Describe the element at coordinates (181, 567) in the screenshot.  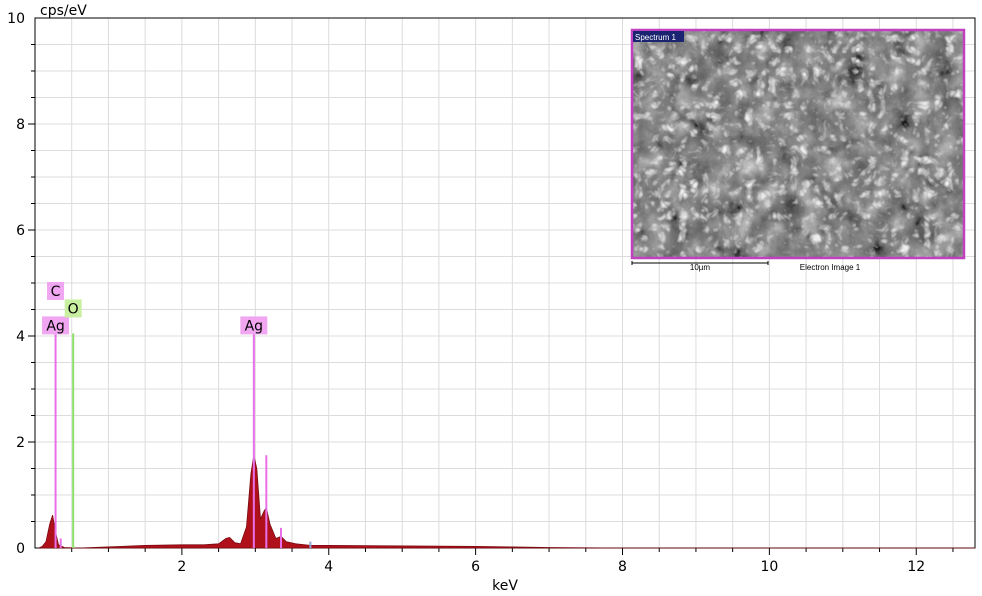
I see `x-tick-label: 2` at that location.